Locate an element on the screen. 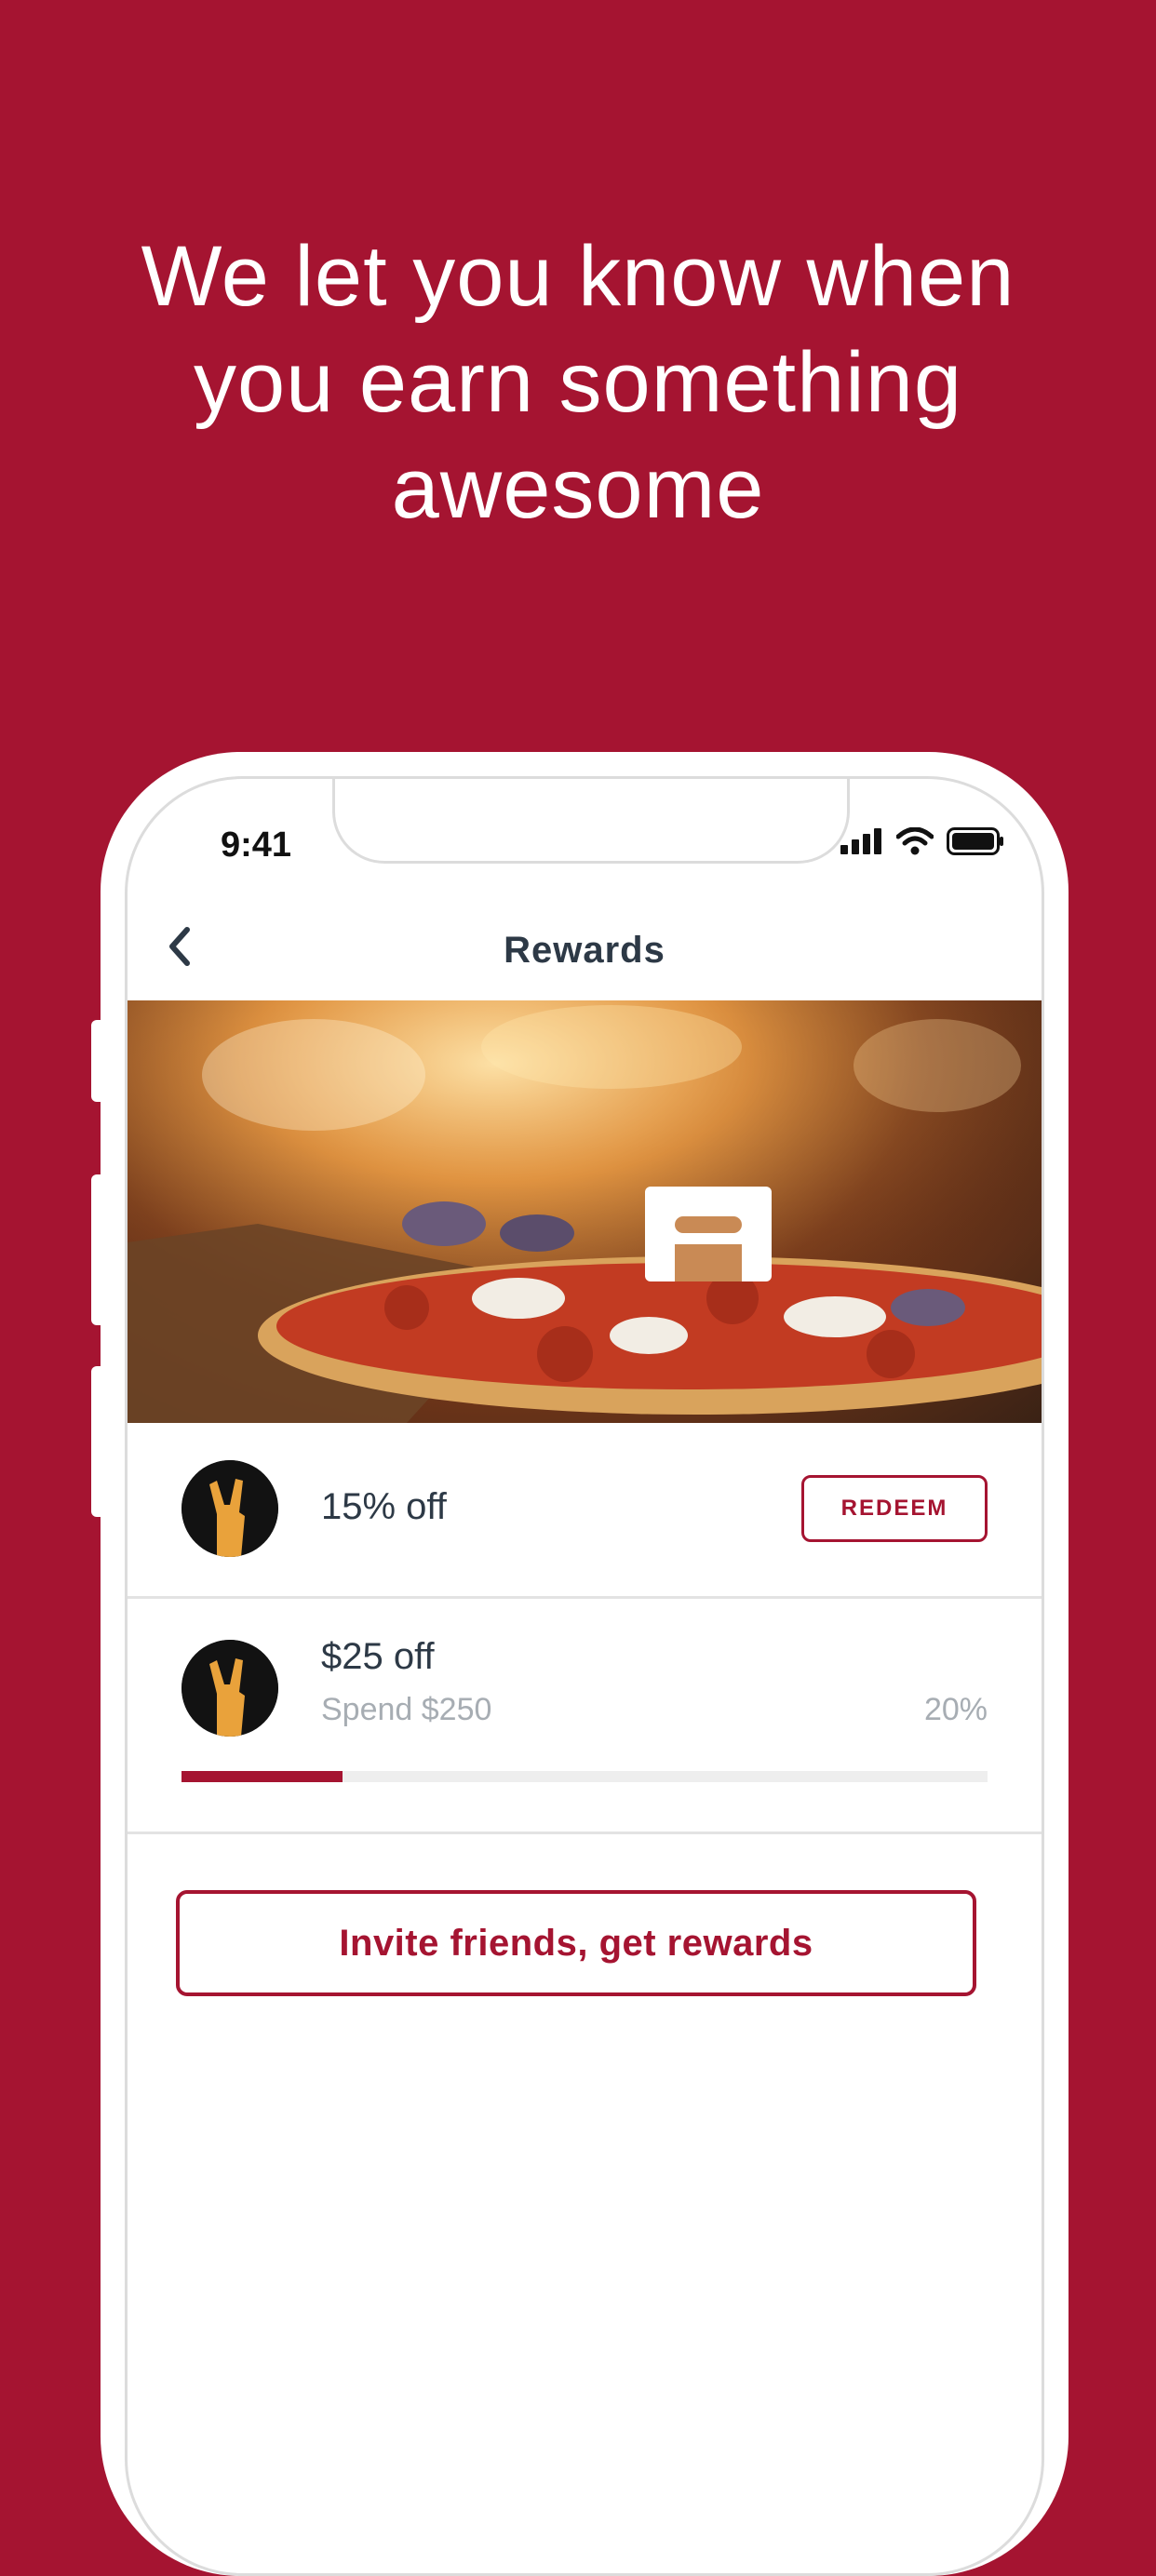  pizza-illustration is located at coordinates (585, 1211).